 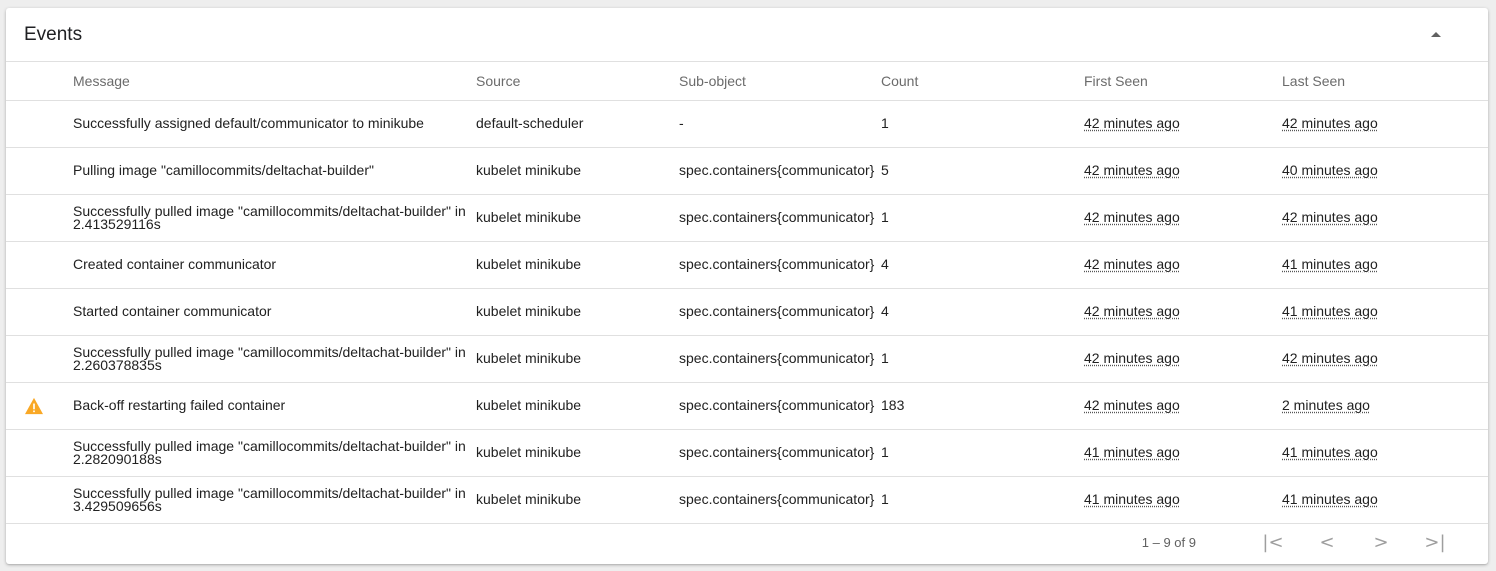 What do you see at coordinates (747, 35) in the screenshot?
I see `card-header: Events` at bounding box center [747, 35].